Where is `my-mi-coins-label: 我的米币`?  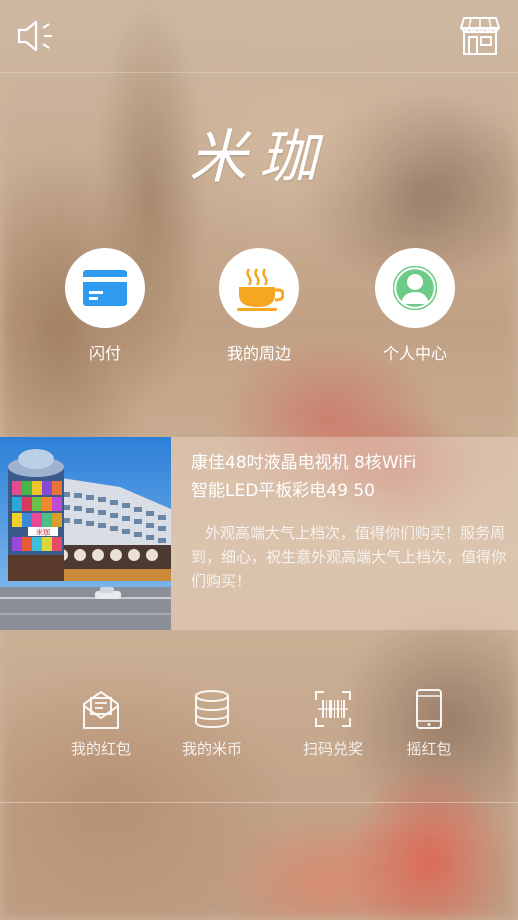
my-mi-coins-label: 我的米币 is located at coordinates (211, 749).